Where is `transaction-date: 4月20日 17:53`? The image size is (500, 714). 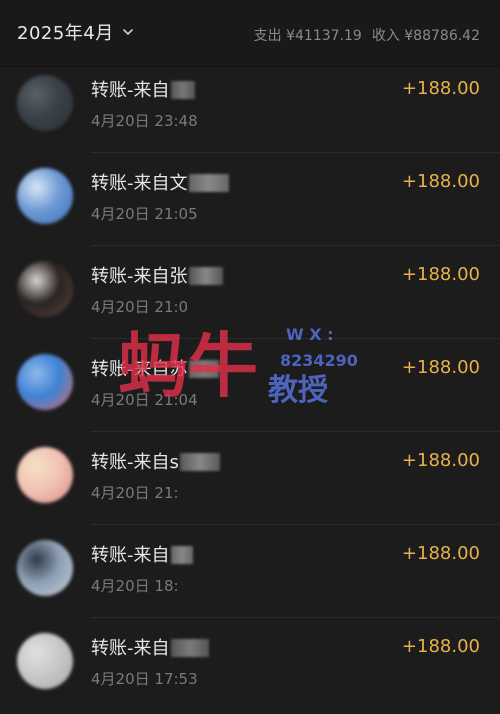
transaction-date: 4月20日 17:53 is located at coordinates (144, 679).